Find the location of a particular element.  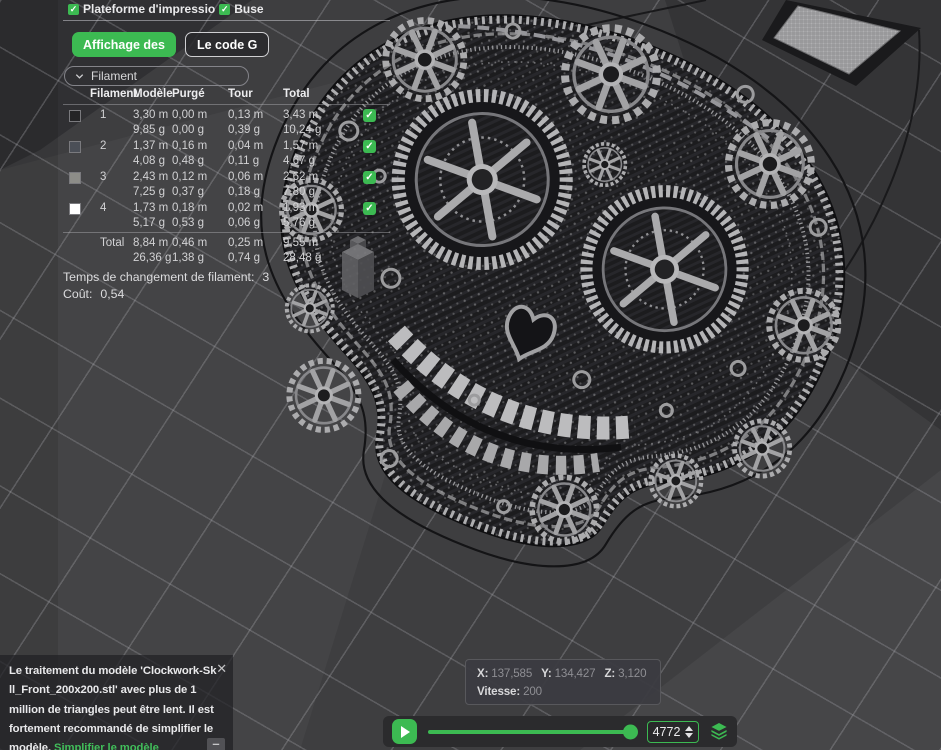

y-readout: Y: 134,427 is located at coordinates (568, 673).